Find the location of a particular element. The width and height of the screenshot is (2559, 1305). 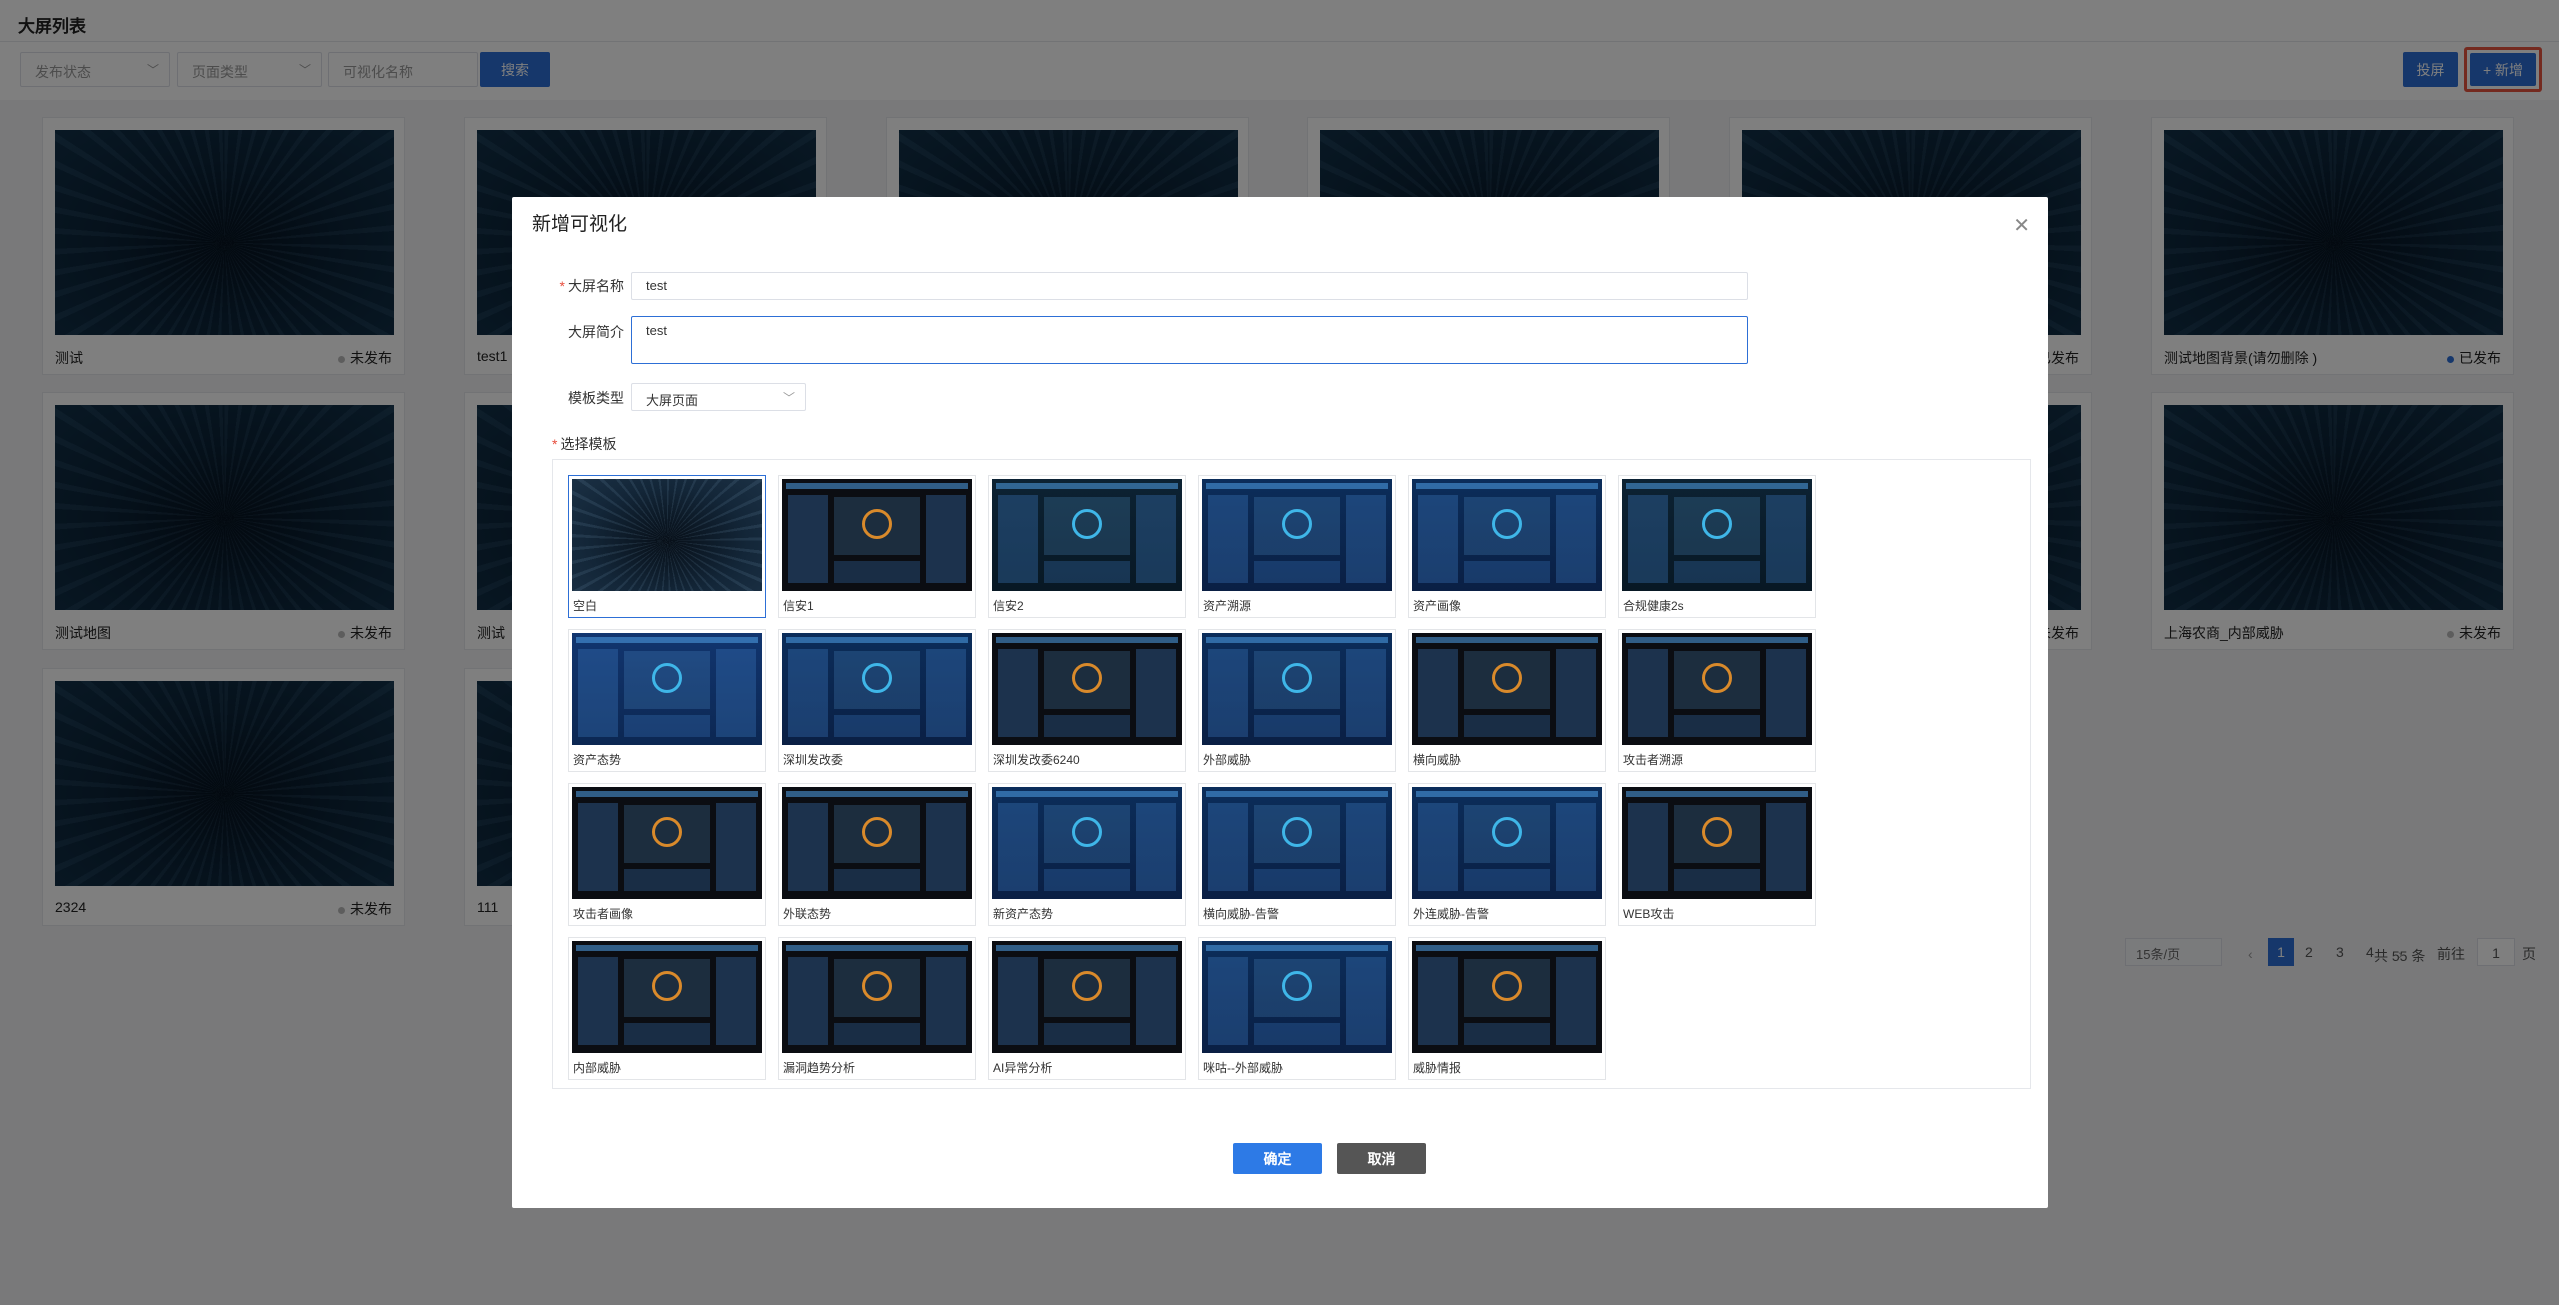

cancel-button: 取消 is located at coordinates (1381, 1158).